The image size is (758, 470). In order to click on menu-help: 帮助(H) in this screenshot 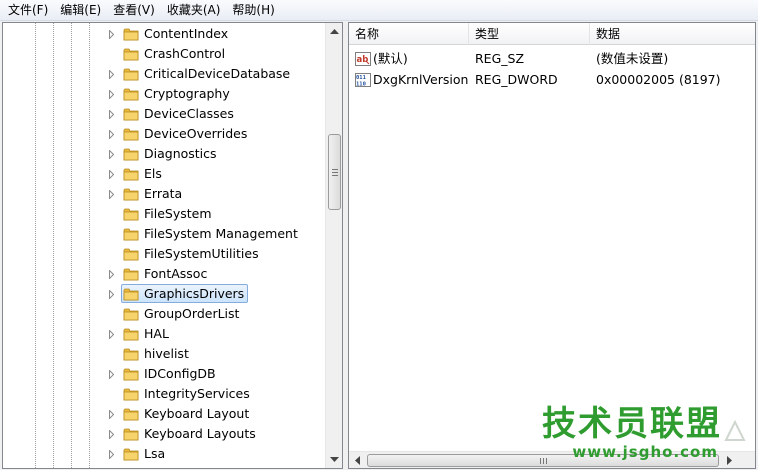, I will do `click(253, 10)`.